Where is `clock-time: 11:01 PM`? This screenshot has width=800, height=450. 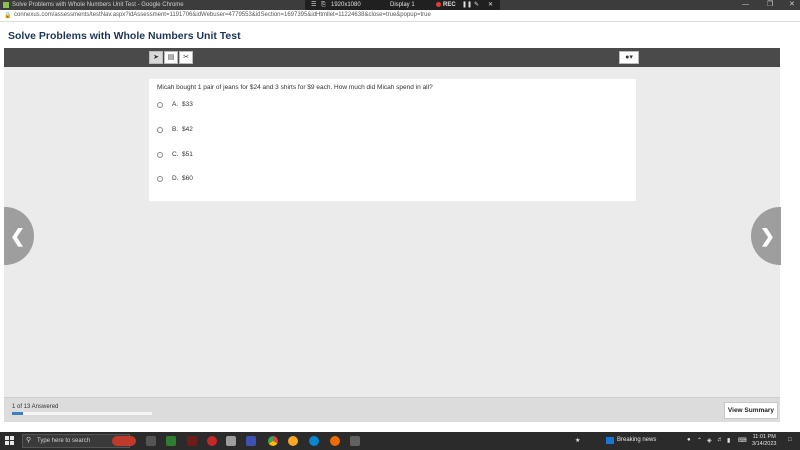
clock-time: 11:01 PM is located at coordinates (764, 437).